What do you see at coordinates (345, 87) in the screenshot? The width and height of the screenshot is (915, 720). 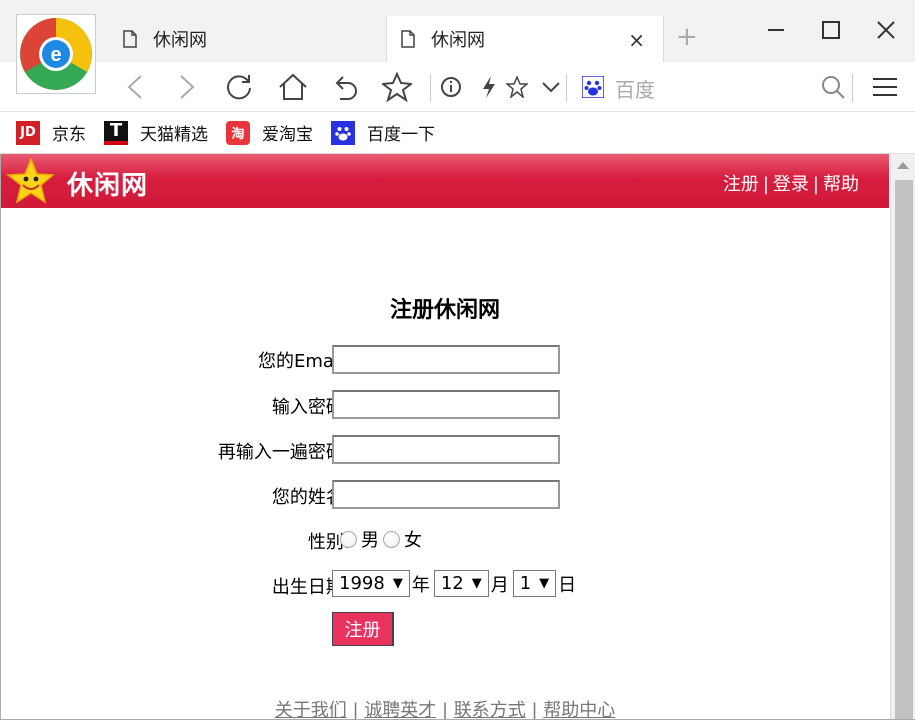 I see `undo-close-icon` at bounding box center [345, 87].